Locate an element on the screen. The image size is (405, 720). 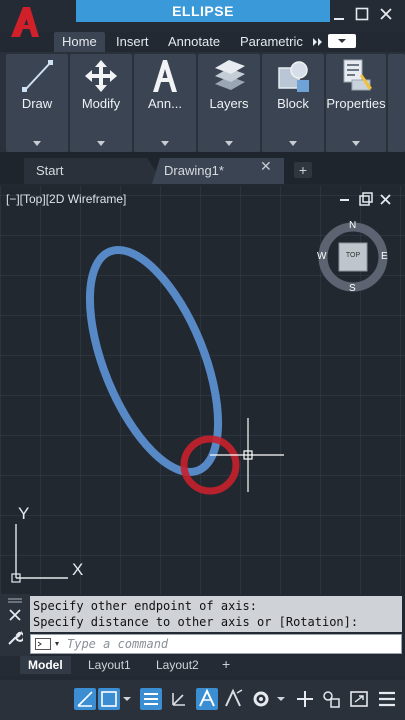
ucs-x-label: X is located at coordinates (78, 569).